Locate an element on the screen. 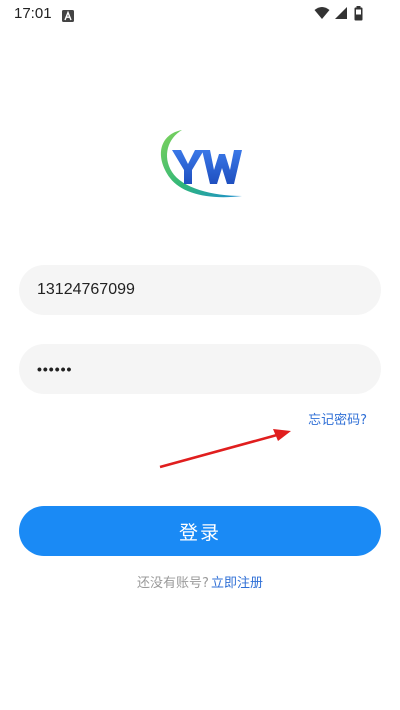  phone-field is located at coordinates (200, 290).